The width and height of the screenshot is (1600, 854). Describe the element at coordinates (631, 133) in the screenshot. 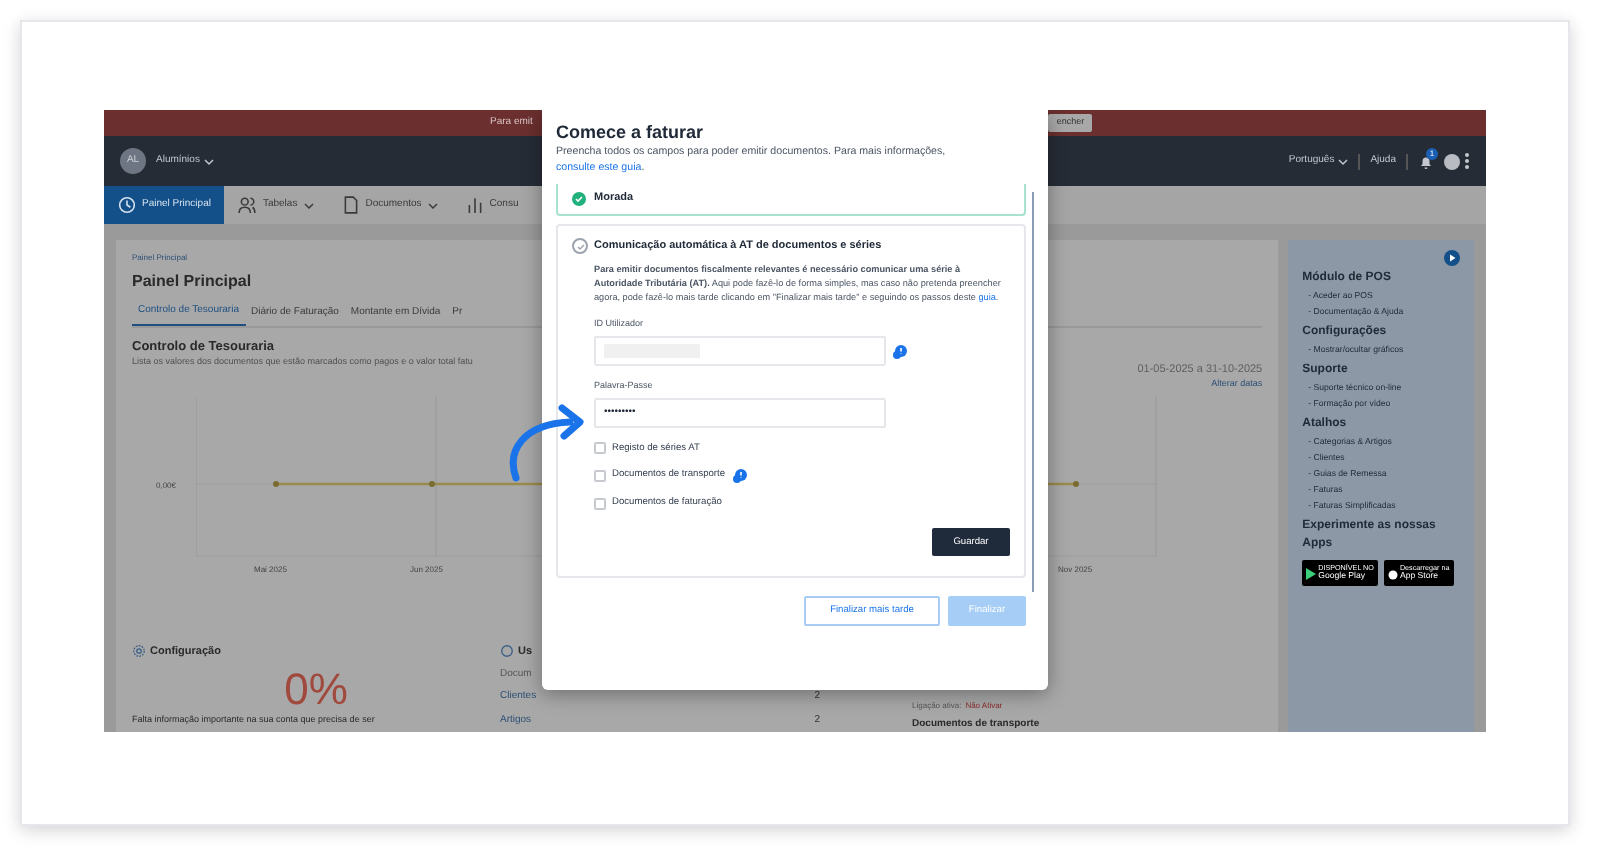

I see `dialog-title: Comece a faturar` at that location.